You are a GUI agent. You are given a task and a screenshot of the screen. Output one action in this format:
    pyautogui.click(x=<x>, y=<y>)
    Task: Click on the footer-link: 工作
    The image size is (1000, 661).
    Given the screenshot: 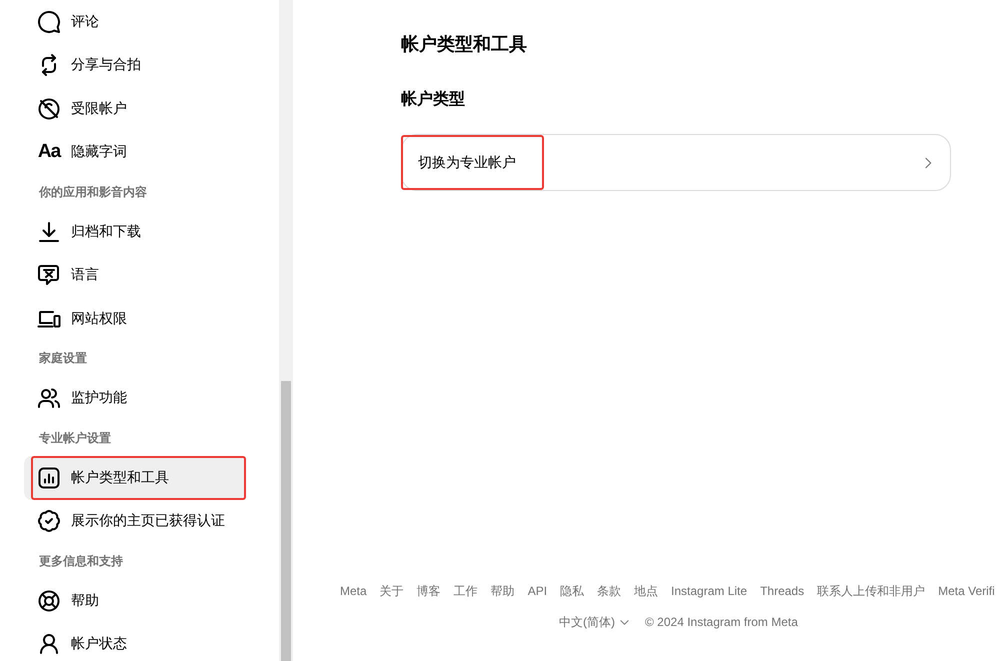 What is the action you would take?
    pyautogui.click(x=466, y=591)
    